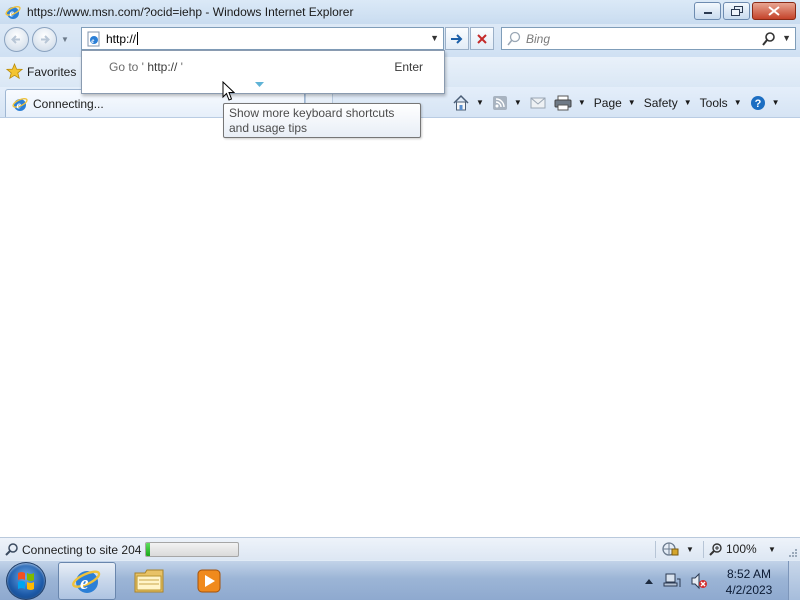  Describe the element at coordinates (181, 67) in the screenshot. I see `go-to-suffix: '` at that location.